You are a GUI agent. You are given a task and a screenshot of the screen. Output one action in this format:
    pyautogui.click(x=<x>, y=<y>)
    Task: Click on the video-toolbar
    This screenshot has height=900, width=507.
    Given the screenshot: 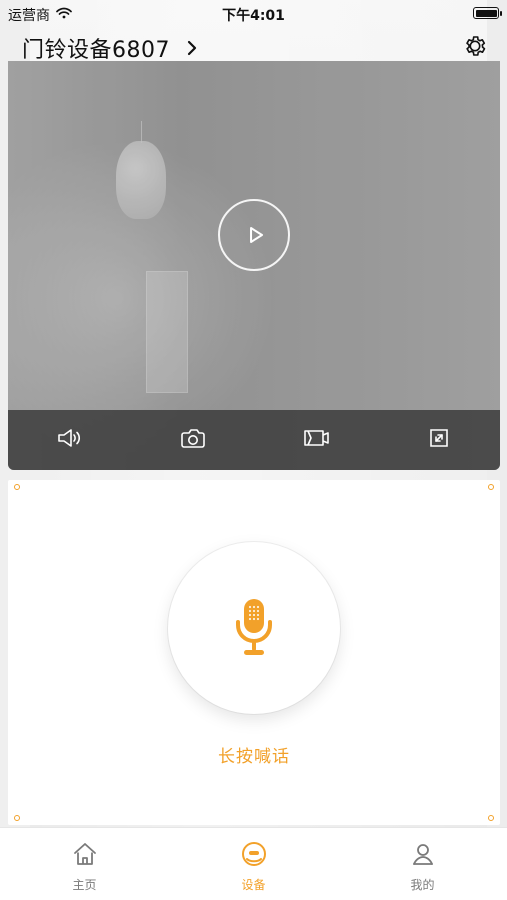 What is the action you would take?
    pyautogui.click(x=254, y=440)
    